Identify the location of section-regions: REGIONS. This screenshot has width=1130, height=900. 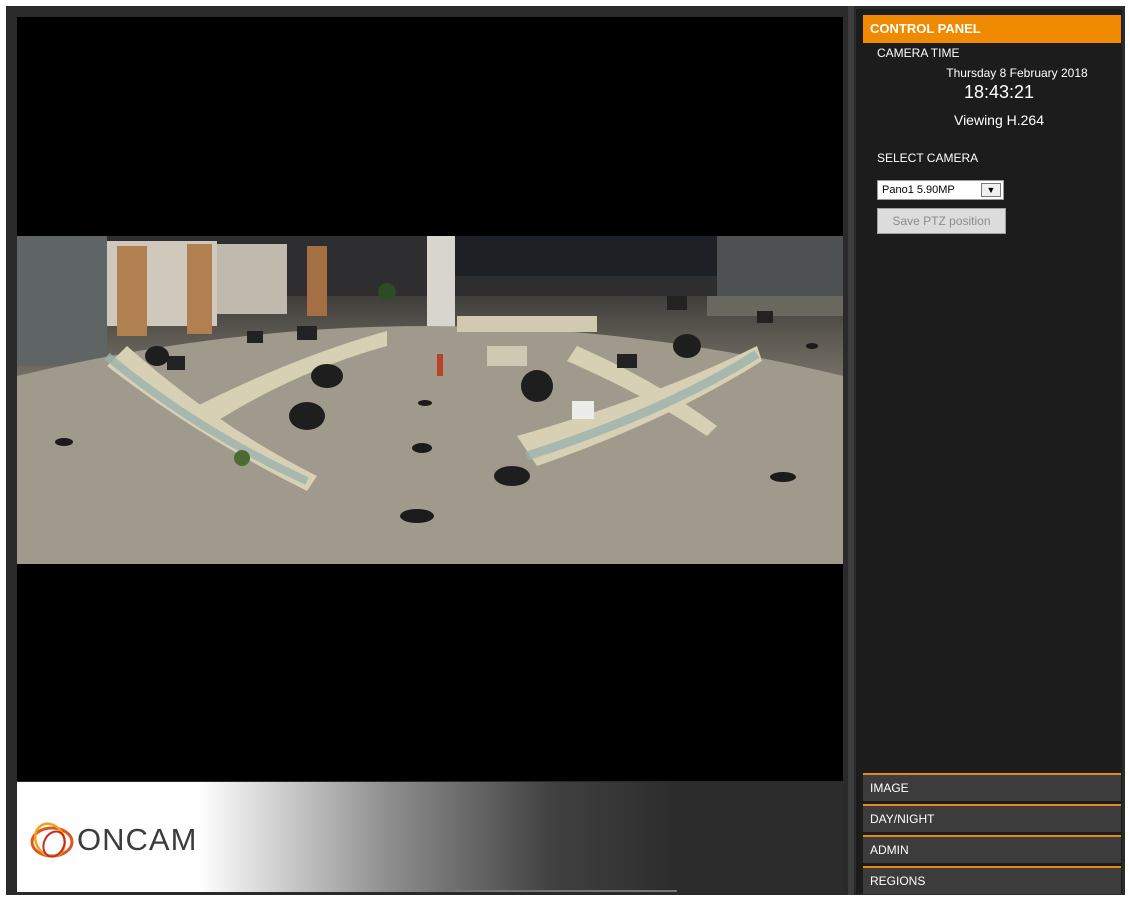
(992, 880).